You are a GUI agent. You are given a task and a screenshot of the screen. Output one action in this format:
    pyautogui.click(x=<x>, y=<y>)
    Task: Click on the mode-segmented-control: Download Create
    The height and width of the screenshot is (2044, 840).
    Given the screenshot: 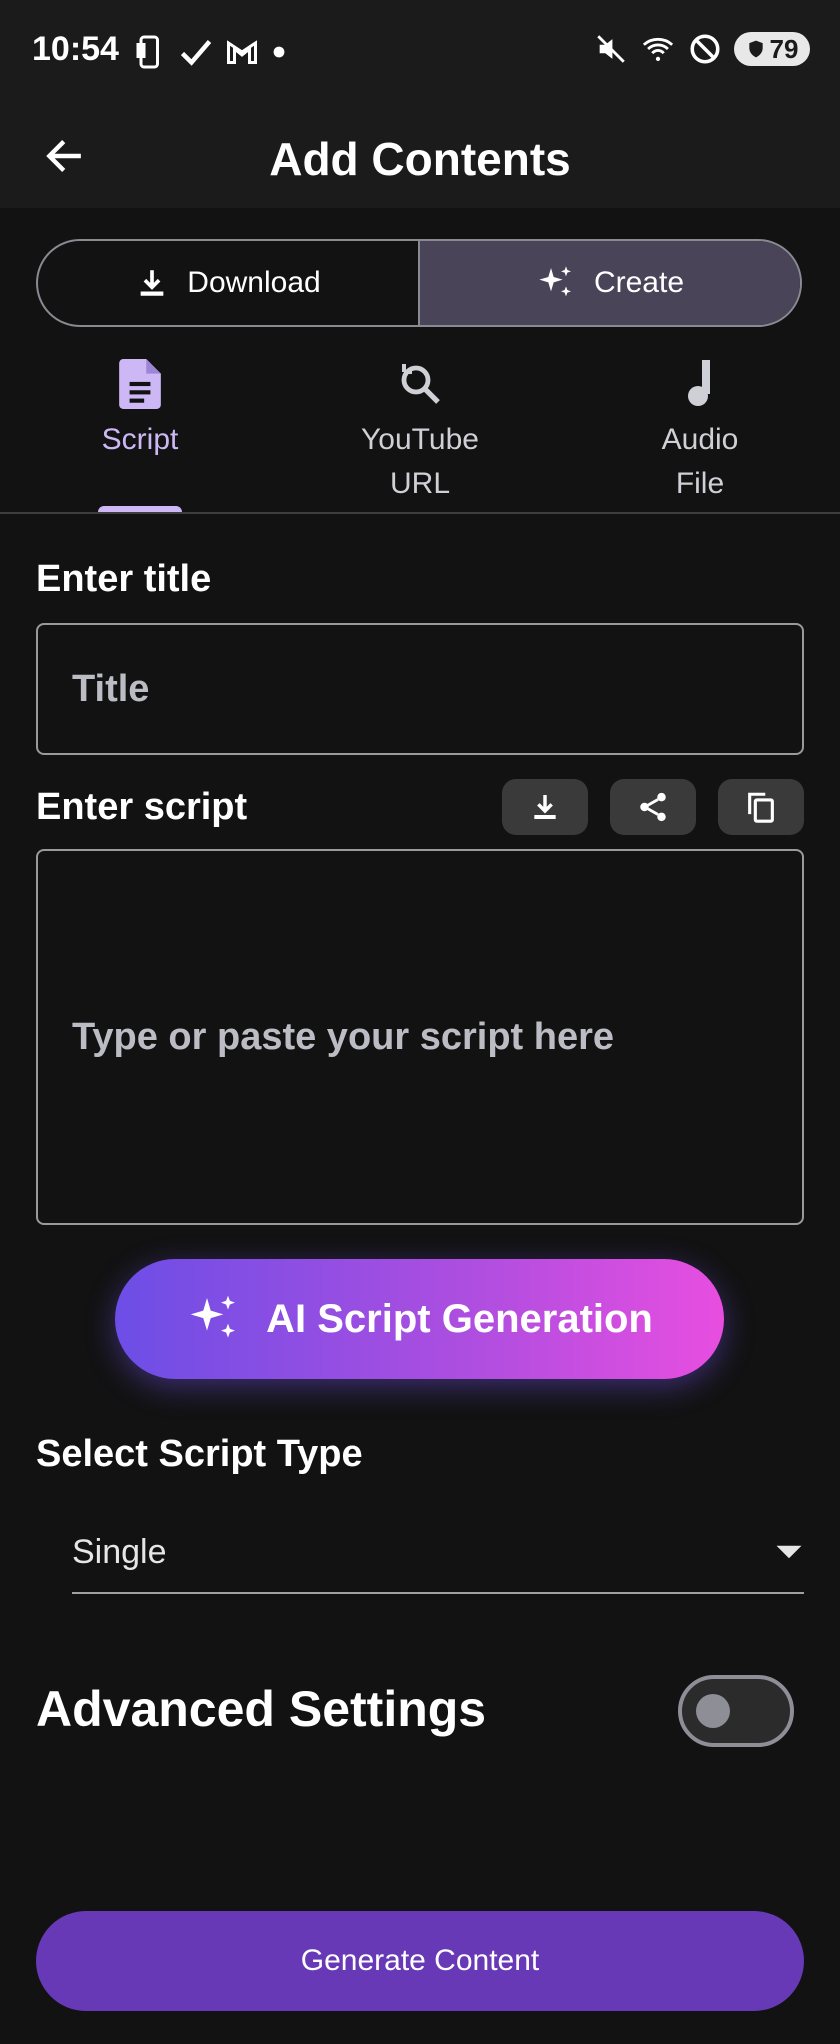 What is the action you would take?
    pyautogui.click(x=419, y=283)
    